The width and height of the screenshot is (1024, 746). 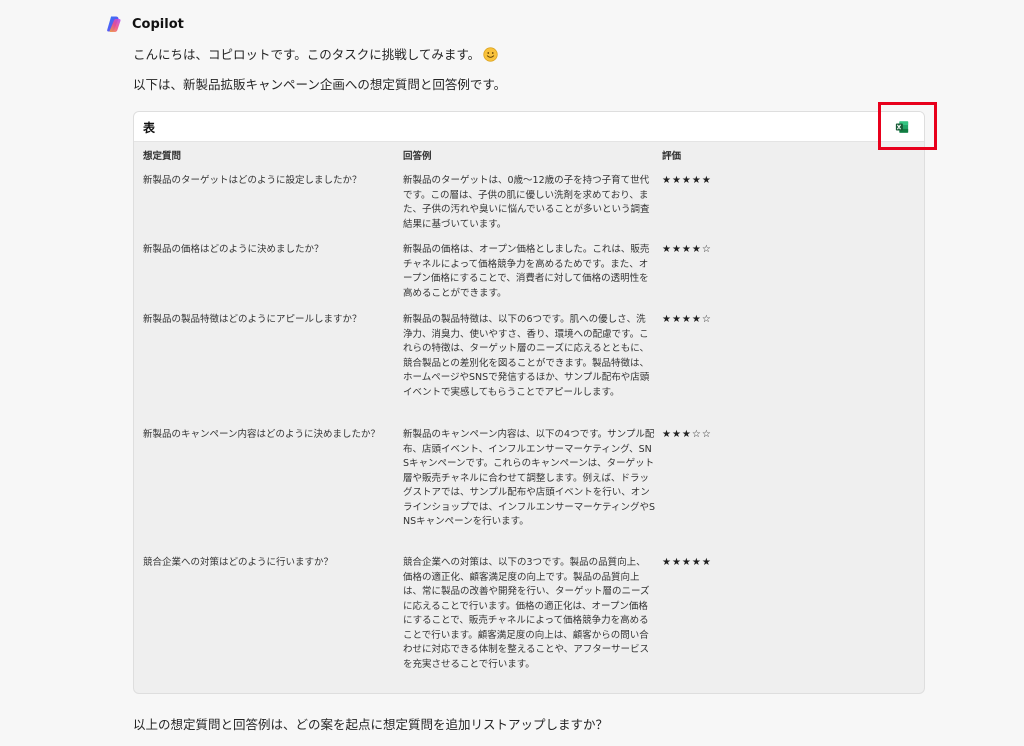 What do you see at coordinates (158, 24) in the screenshot?
I see `assistant-name: Copilot` at bounding box center [158, 24].